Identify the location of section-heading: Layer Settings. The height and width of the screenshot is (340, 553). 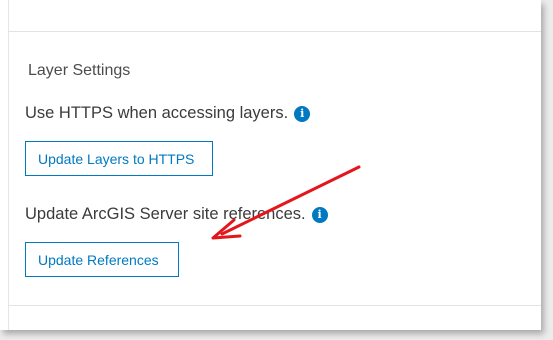
(79, 70).